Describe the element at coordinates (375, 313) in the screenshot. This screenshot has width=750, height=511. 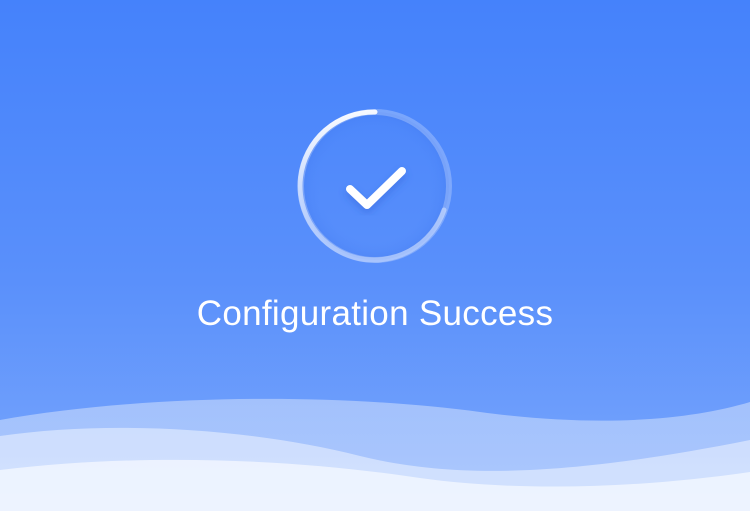
I see `status-title: Configuration Success` at that location.